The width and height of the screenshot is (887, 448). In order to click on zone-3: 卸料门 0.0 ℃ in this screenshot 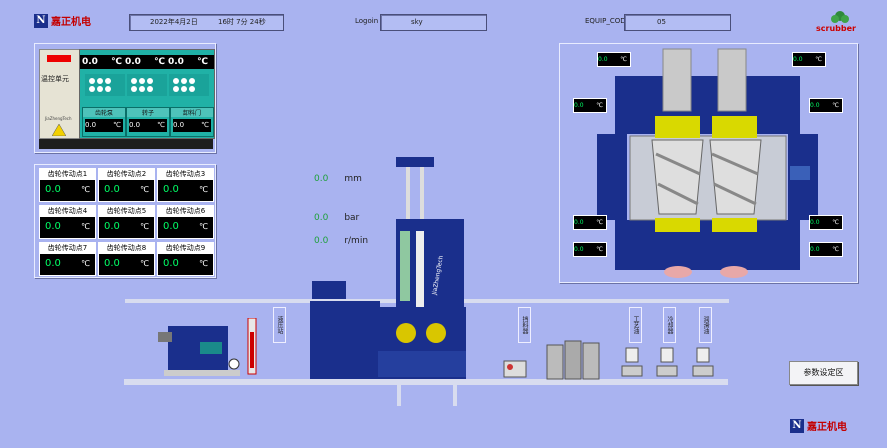, I will do `click(192, 122)`.